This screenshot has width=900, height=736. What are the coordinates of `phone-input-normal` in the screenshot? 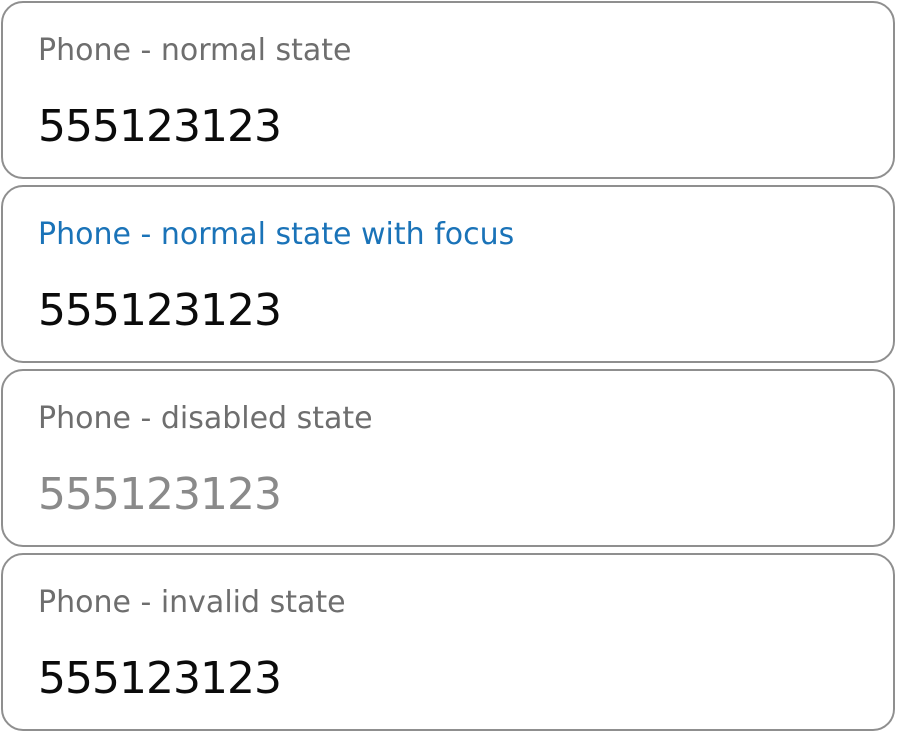 It's located at (448, 127).